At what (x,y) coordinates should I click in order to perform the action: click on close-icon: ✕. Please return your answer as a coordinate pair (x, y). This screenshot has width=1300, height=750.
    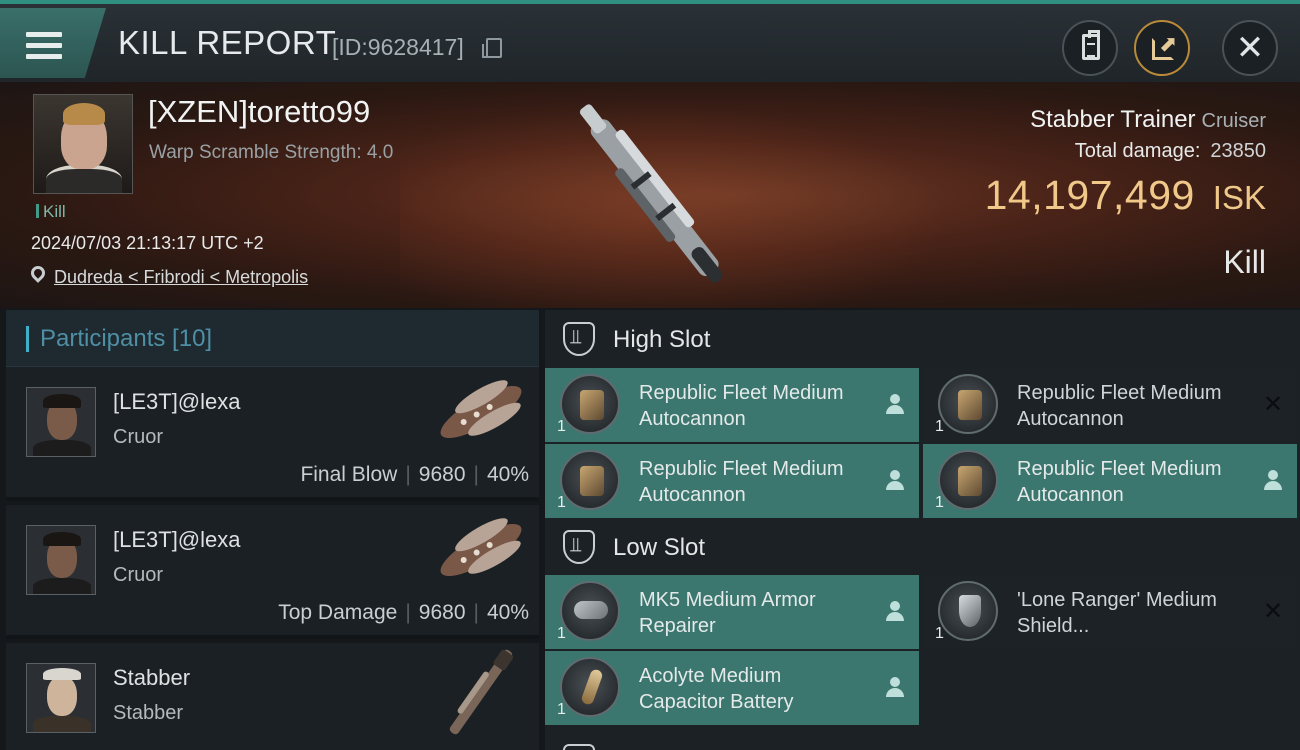
    Looking at the image, I should click on (1250, 48).